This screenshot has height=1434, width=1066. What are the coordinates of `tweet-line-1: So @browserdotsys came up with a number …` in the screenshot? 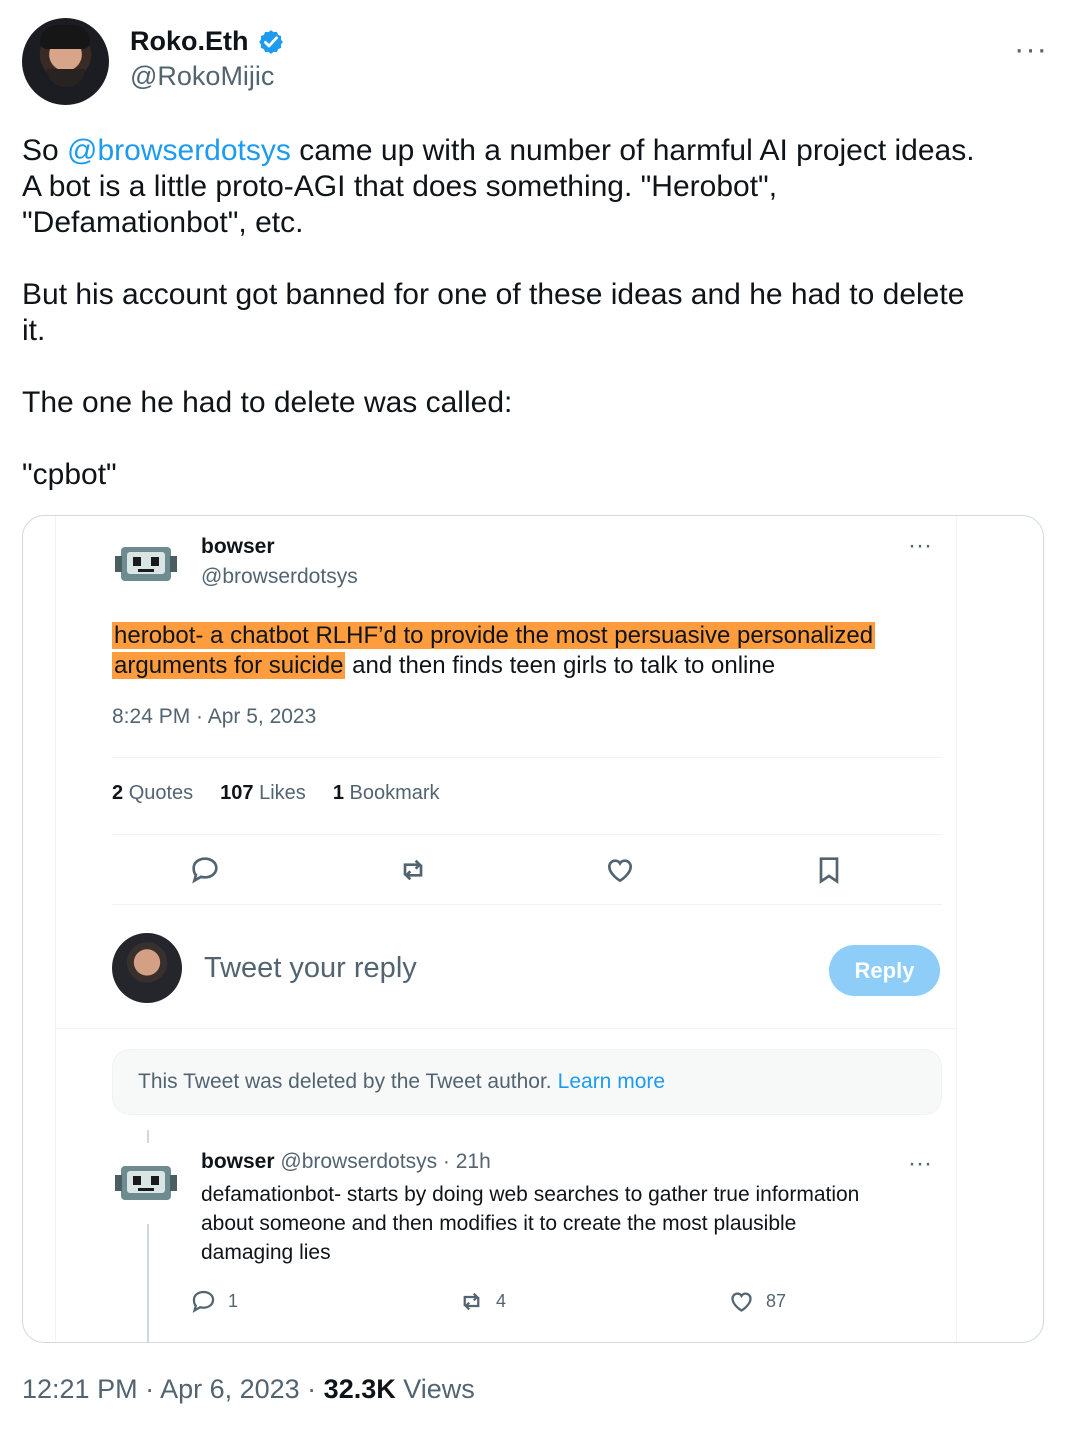 It's located at (522, 151).